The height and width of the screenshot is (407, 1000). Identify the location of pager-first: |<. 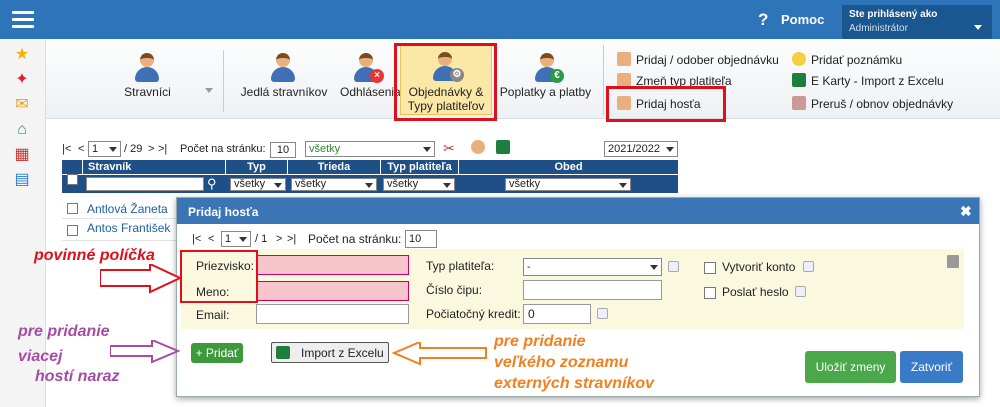
(66, 149).